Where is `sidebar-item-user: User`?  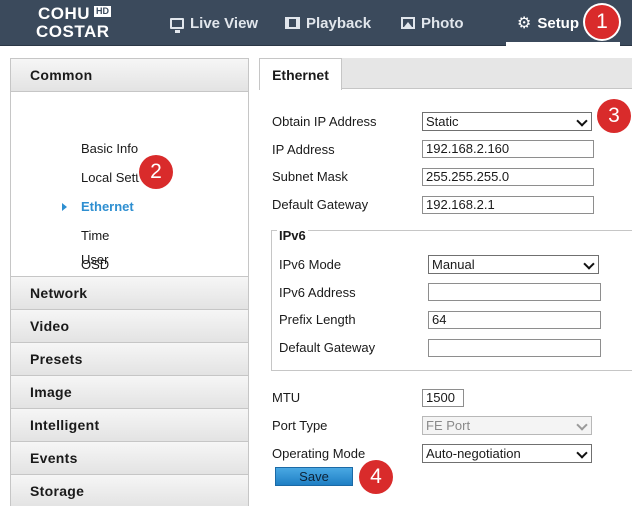 sidebar-item-user: User is located at coordinates (94, 259).